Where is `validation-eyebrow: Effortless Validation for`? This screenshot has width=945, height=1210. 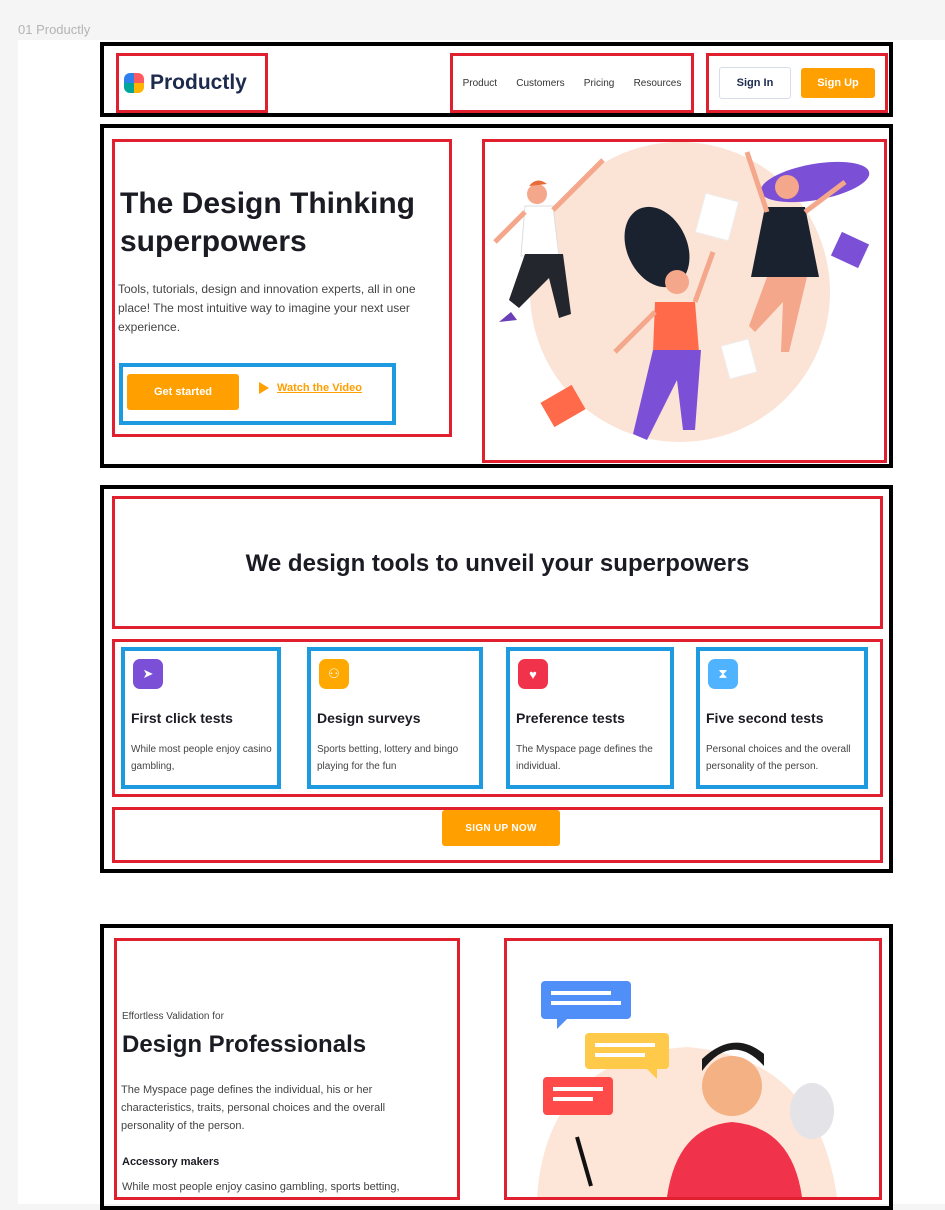 validation-eyebrow: Effortless Validation for is located at coordinates (173, 1016).